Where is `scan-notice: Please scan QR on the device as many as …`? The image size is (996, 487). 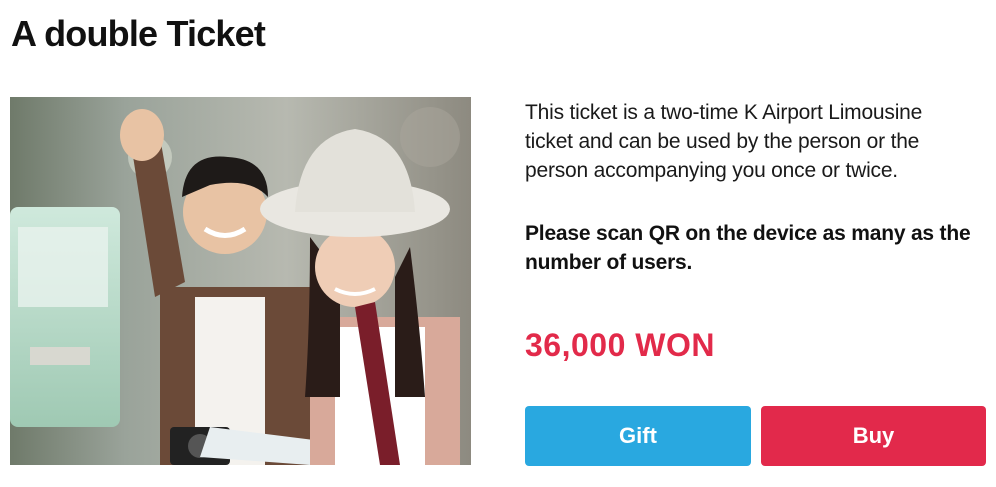 scan-notice: Please scan QR on the device as many as … is located at coordinates (748, 248).